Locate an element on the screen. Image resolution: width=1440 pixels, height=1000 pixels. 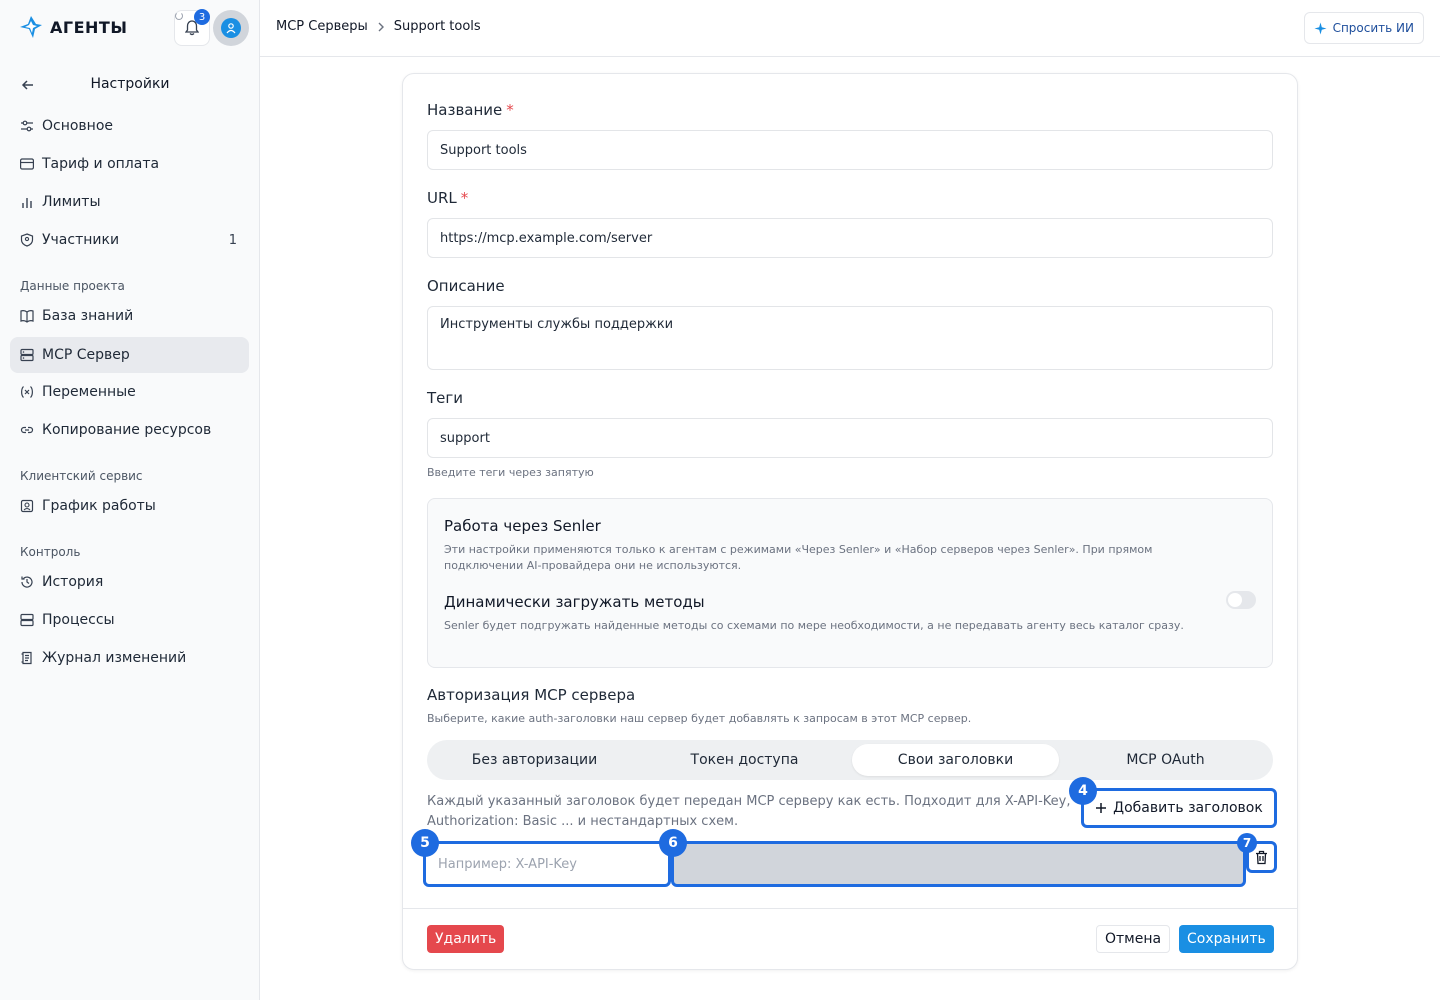
section-label-control: Контроль is located at coordinates (50, 552).